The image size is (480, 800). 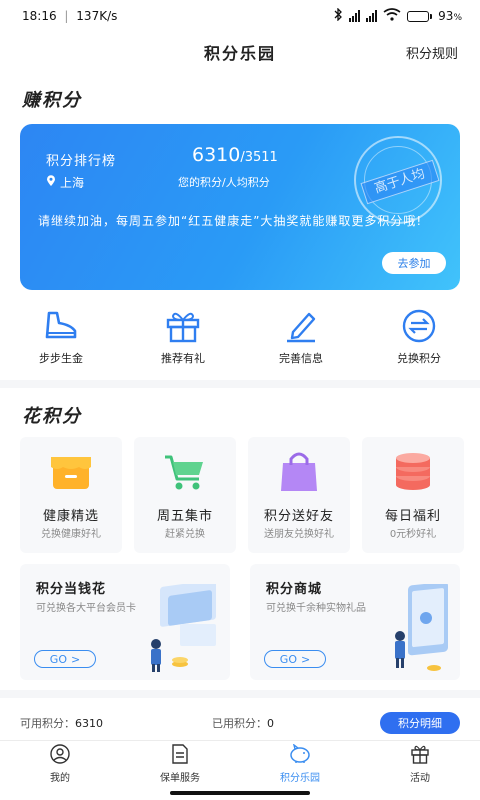 I want to click on home-indicator, so click(x=240, y=793).